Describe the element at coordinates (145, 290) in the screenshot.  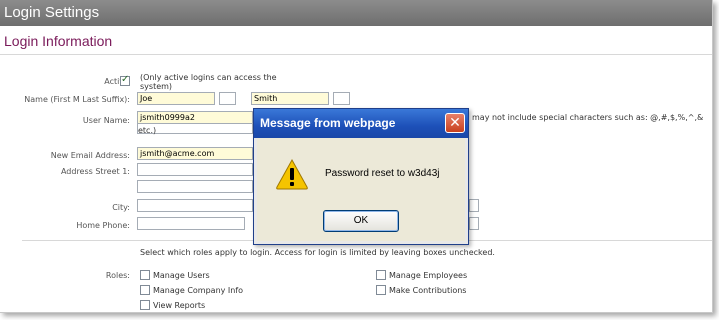
I see `role-manage-company-info-checkbox` at that location.